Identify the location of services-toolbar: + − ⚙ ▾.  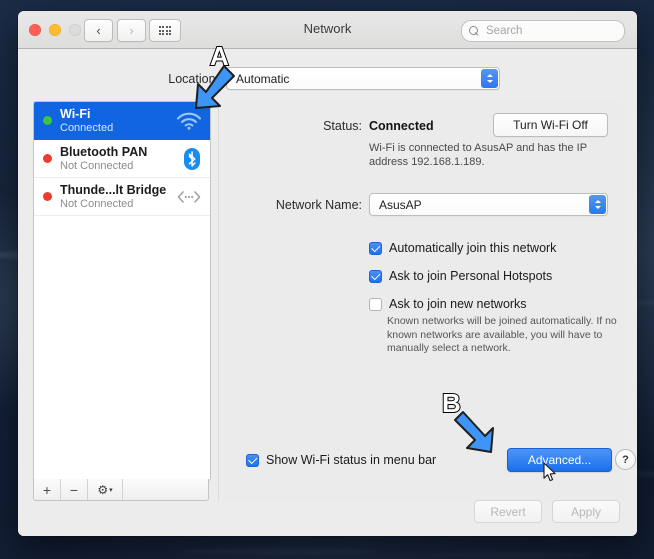
(121, 490).